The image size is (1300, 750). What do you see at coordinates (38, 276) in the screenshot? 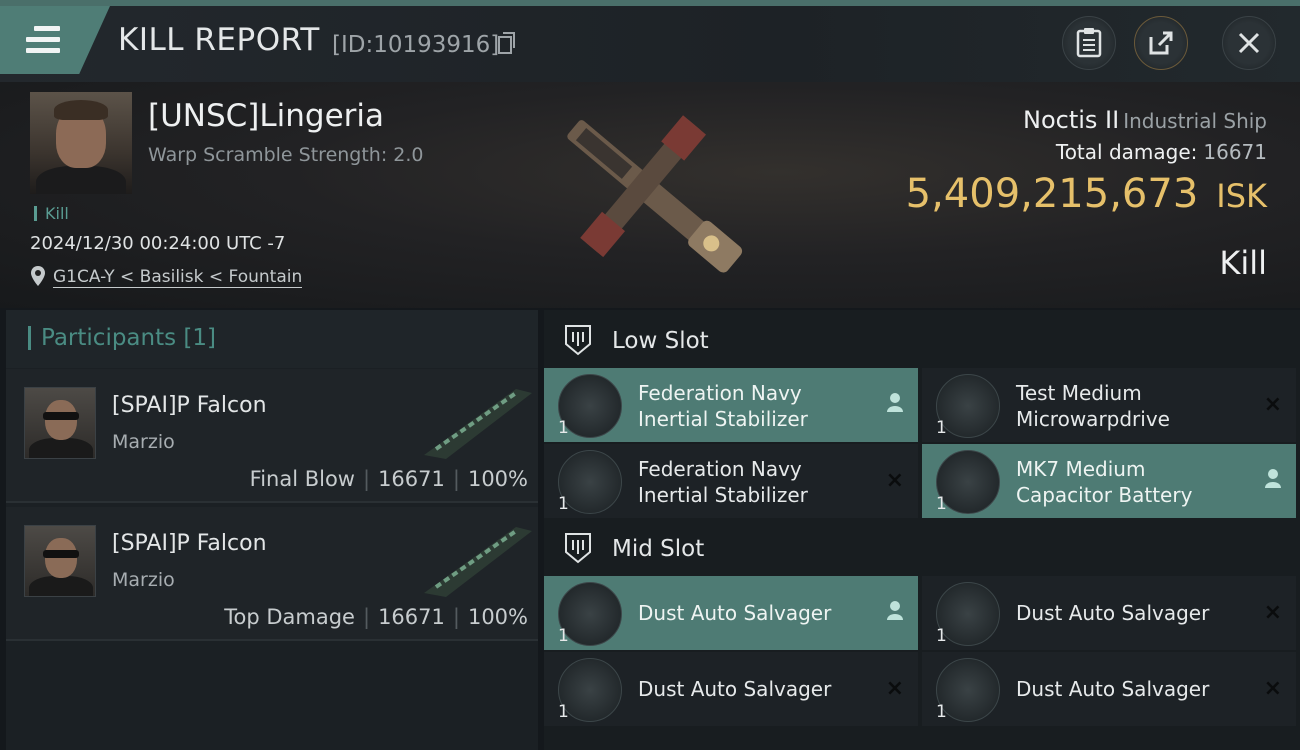
I see `location-pin-icon` at bounding box center [38, 276].